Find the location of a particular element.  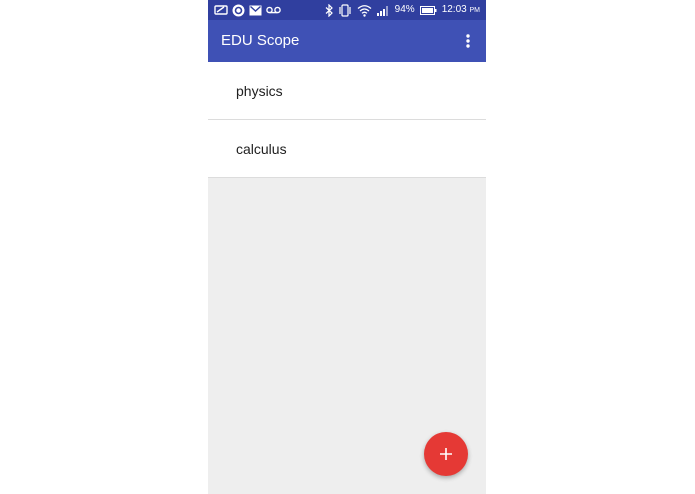

vibrate-icon is located at coordinates (345, 10).